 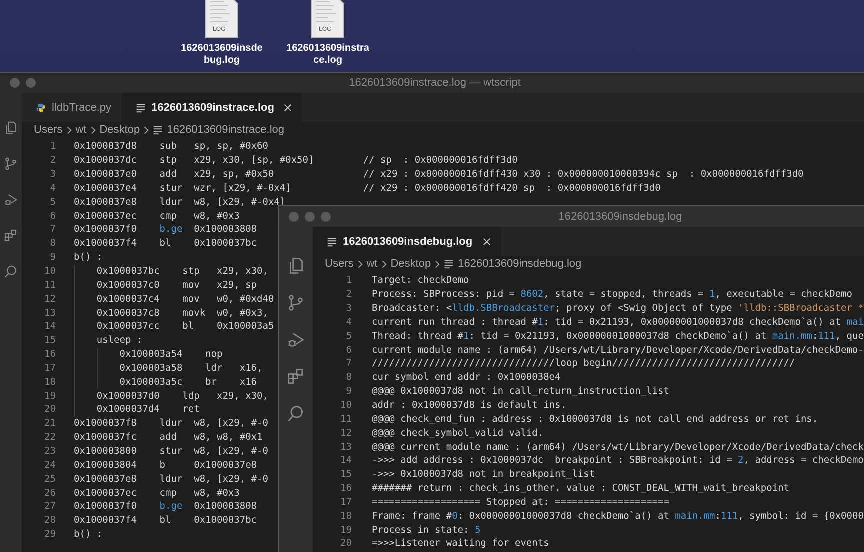 I want to click on address-text: 0x100003a58, so click(x=152, y=368).